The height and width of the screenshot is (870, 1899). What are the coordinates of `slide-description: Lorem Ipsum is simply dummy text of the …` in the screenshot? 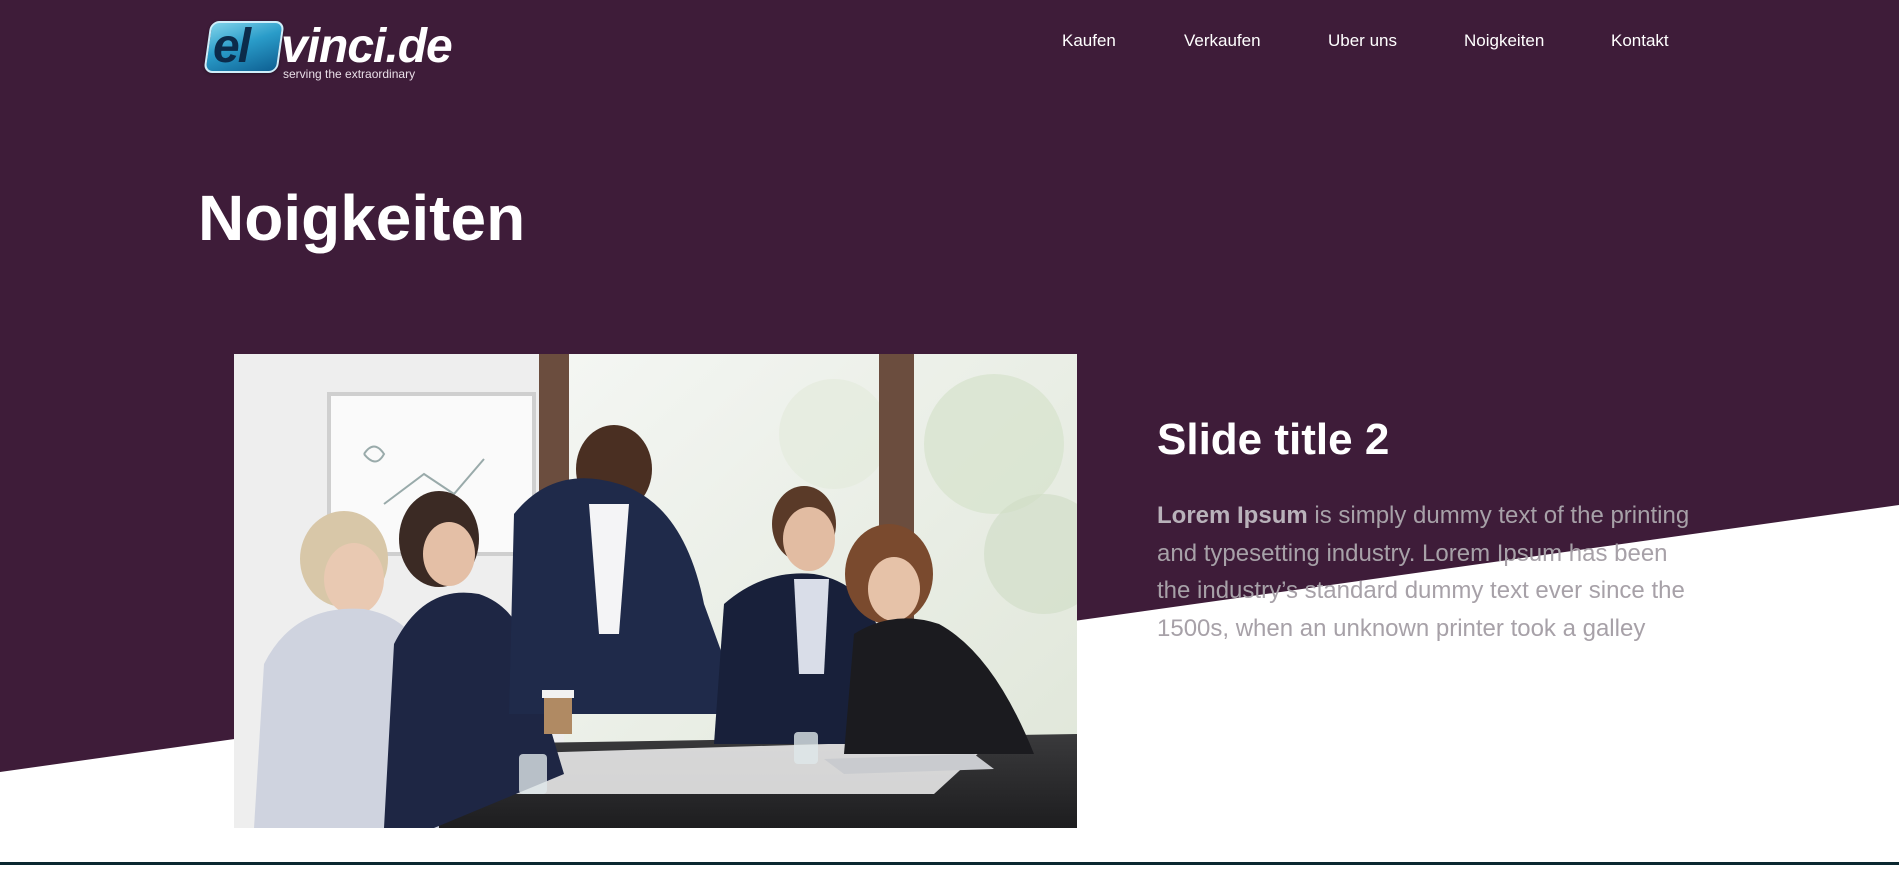 It's located at (1427, 572).